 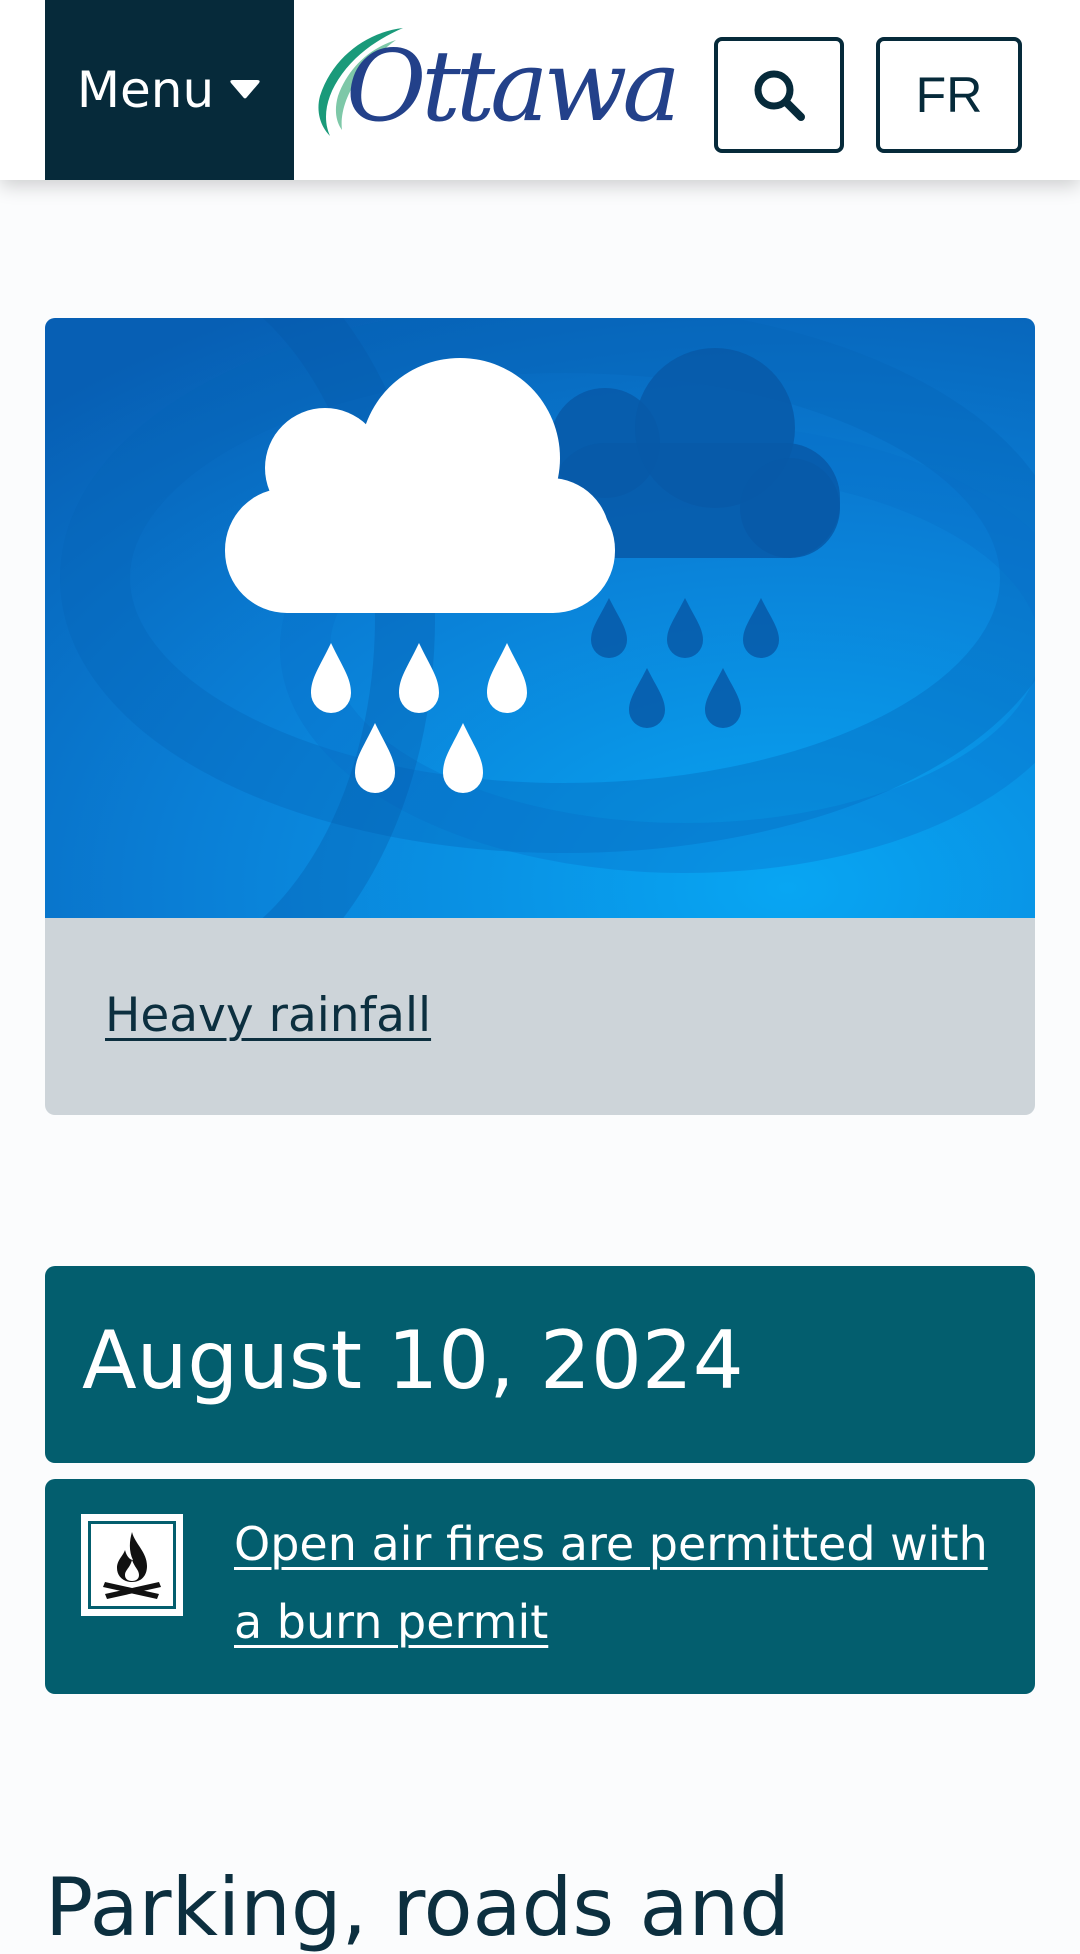 I want to click on menu-label: Menu, so click(x=145, y=90).